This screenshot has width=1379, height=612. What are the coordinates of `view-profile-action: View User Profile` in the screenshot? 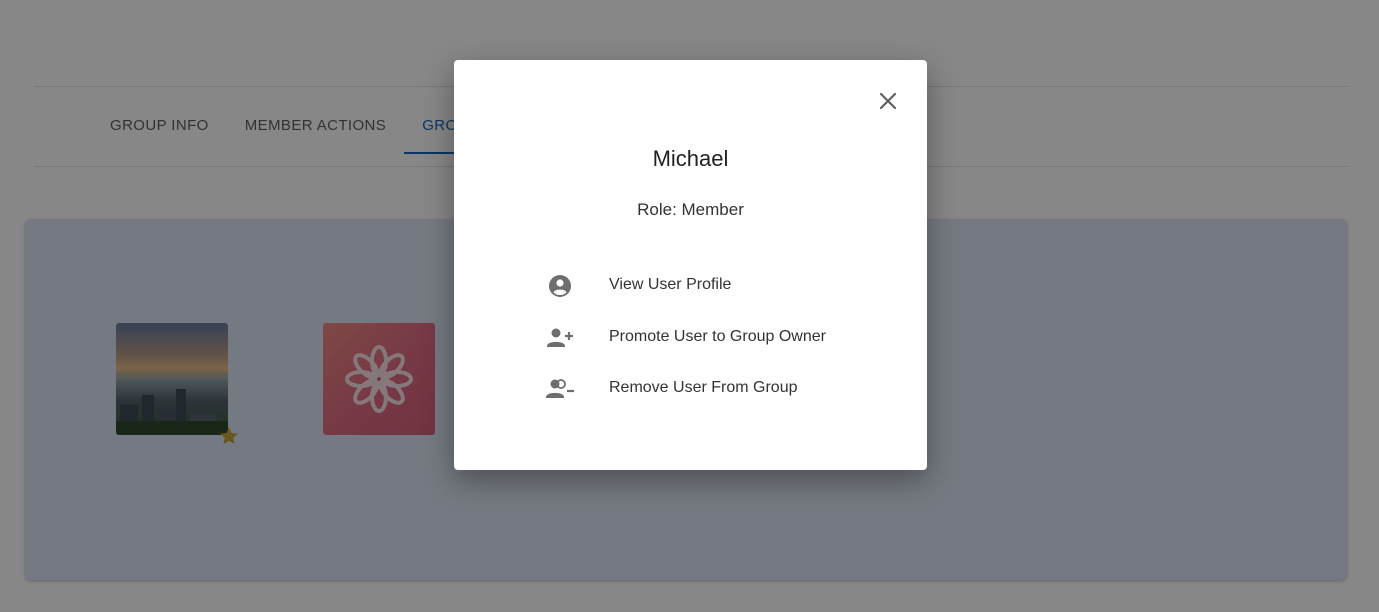 It's located at (699, 286).